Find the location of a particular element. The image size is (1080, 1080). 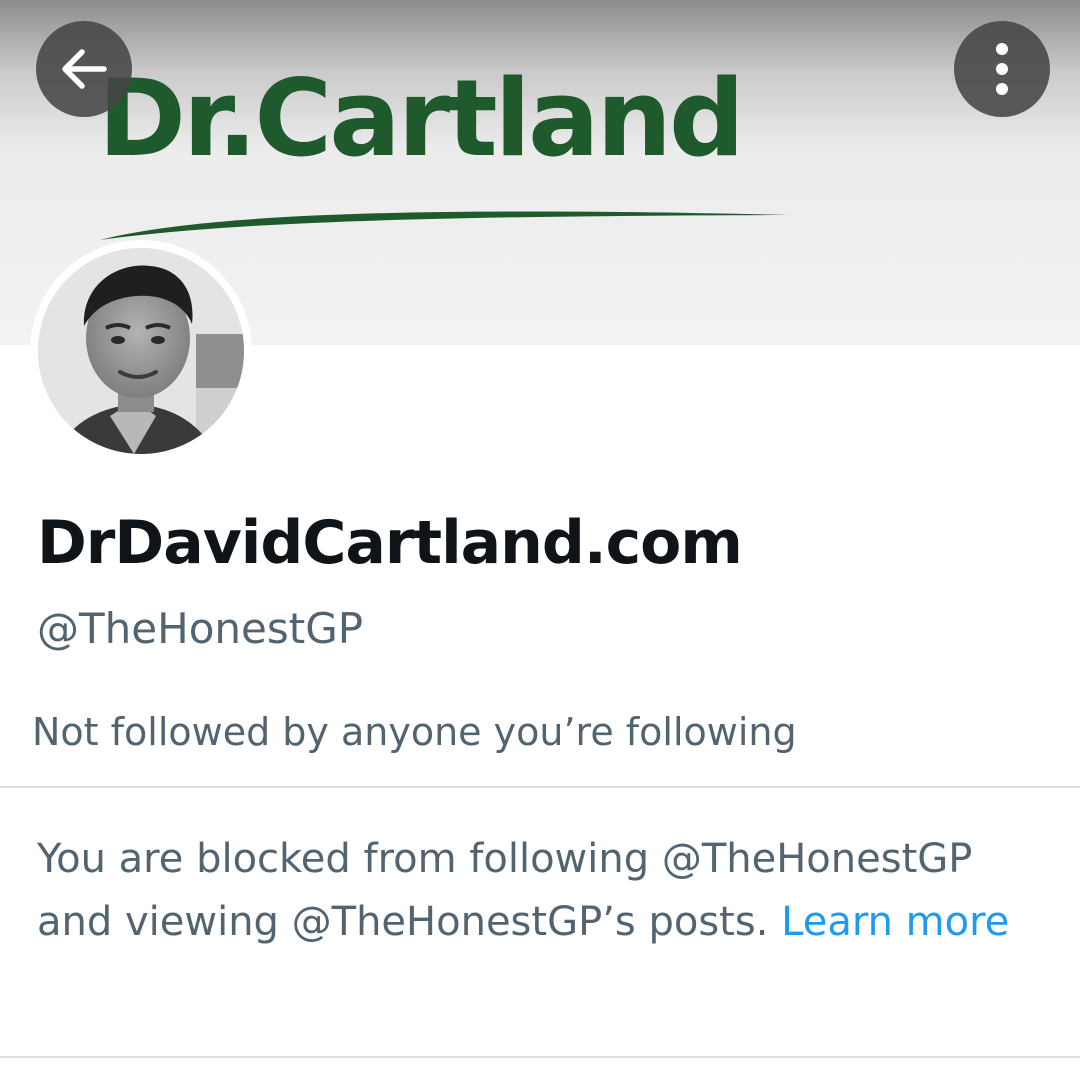

more-vertical-icon is located at coordinates (1002, 69).